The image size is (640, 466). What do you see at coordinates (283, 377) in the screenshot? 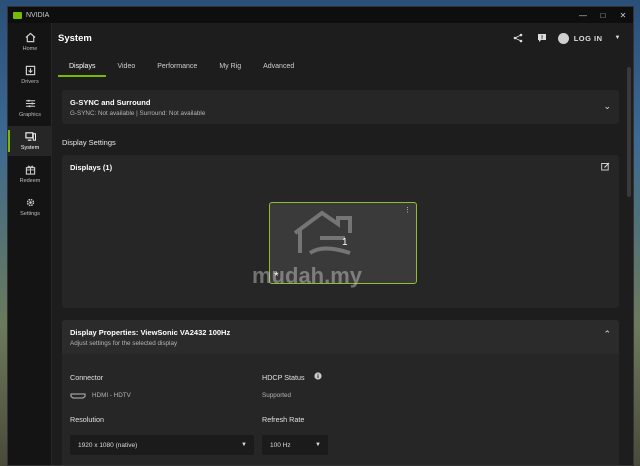
I see `hdcp-label: HDCP Status` at bounding box center [283, 377].